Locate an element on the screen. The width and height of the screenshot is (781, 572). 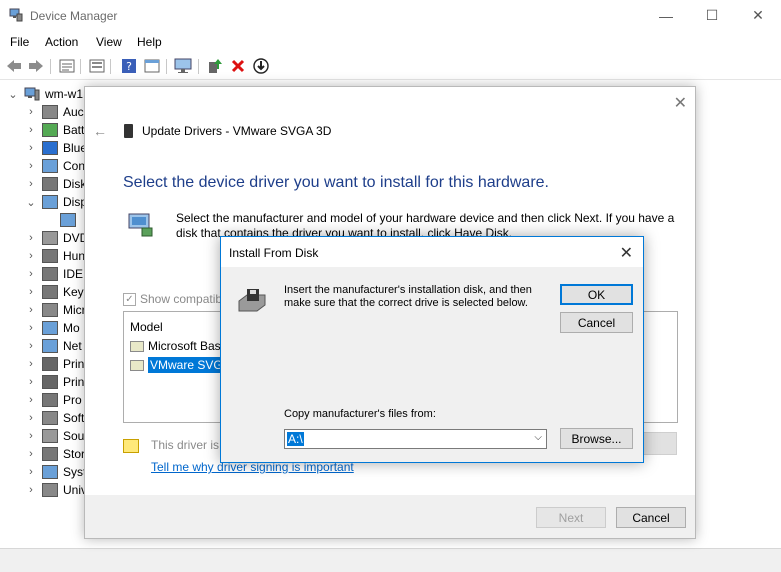
help-icon: ? is located at coordinates (129, 66).